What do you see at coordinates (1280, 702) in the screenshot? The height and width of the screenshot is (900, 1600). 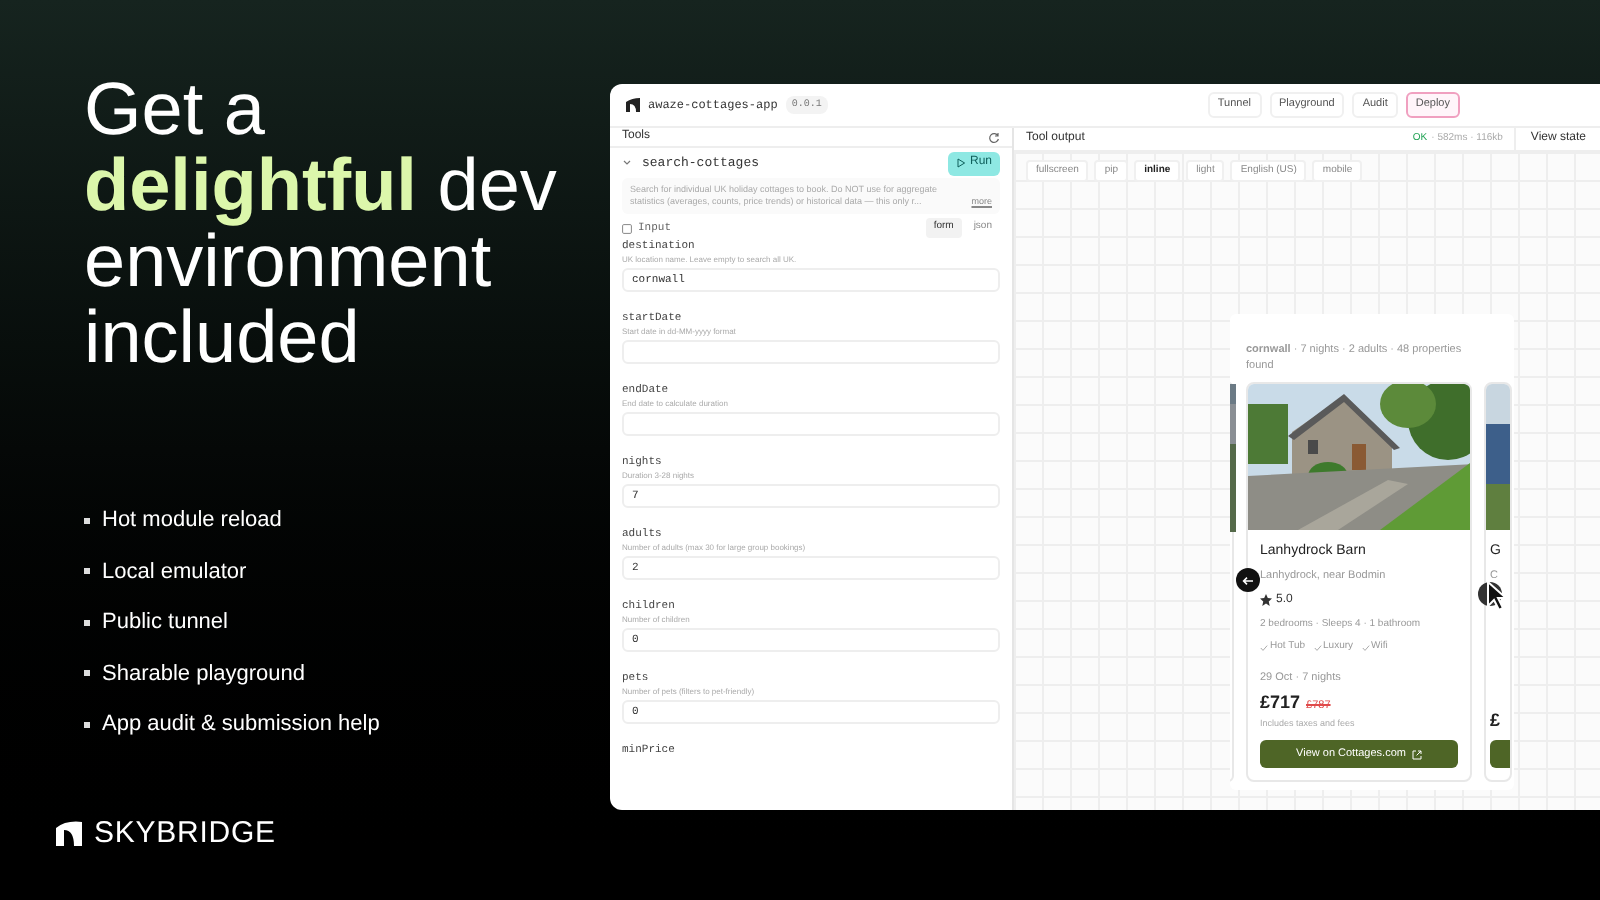 I see `price-text: £717` at bounding box center [1280, 702].